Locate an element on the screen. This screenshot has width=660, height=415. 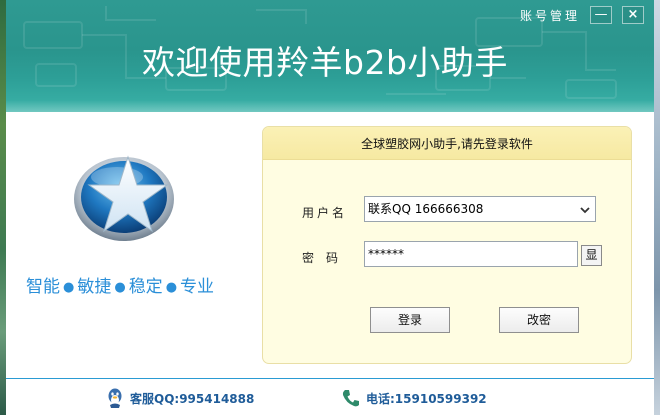
show-password-button: 显 is located at coordinates (591, 255).